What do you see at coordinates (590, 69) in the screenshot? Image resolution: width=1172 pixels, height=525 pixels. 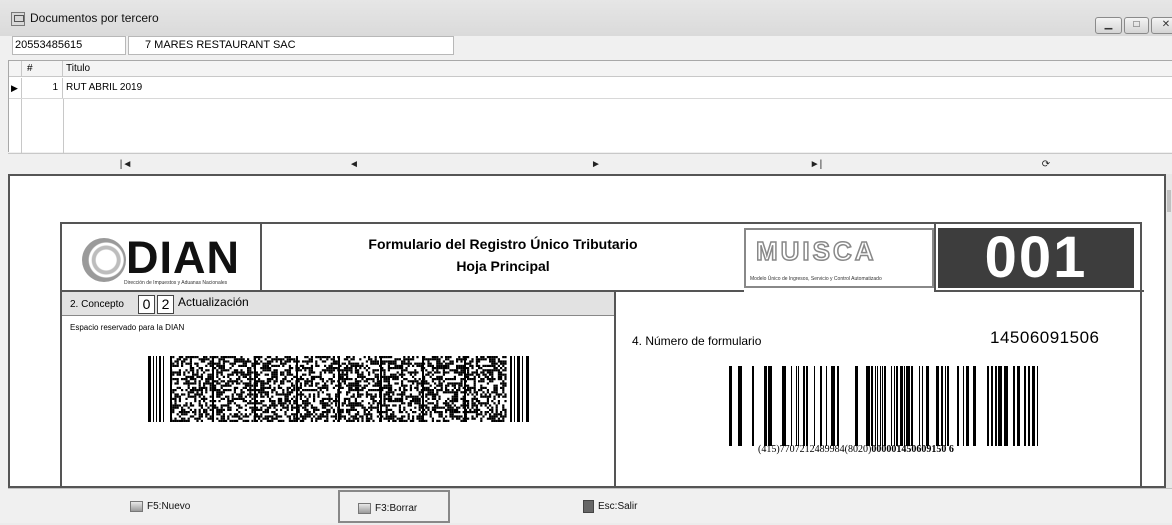 I see `grid-header: # Titulo` at bounding box center [590, 69].